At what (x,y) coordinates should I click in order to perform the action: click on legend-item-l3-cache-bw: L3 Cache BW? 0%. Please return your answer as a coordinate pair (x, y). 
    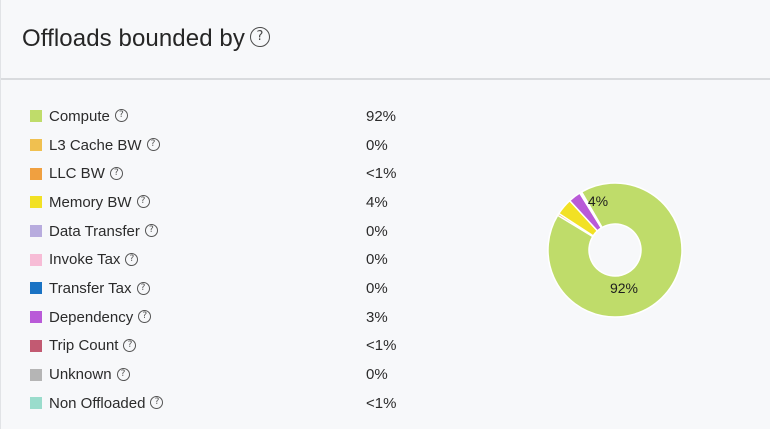
    Looking at the image, I should click on (240, 145).